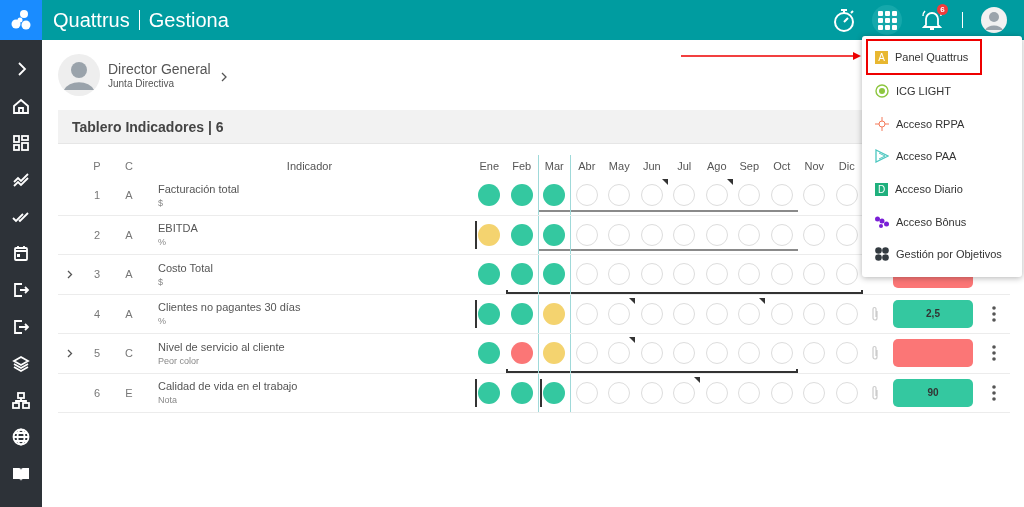  I want to click on month-header: Abr, so click(587, 166).